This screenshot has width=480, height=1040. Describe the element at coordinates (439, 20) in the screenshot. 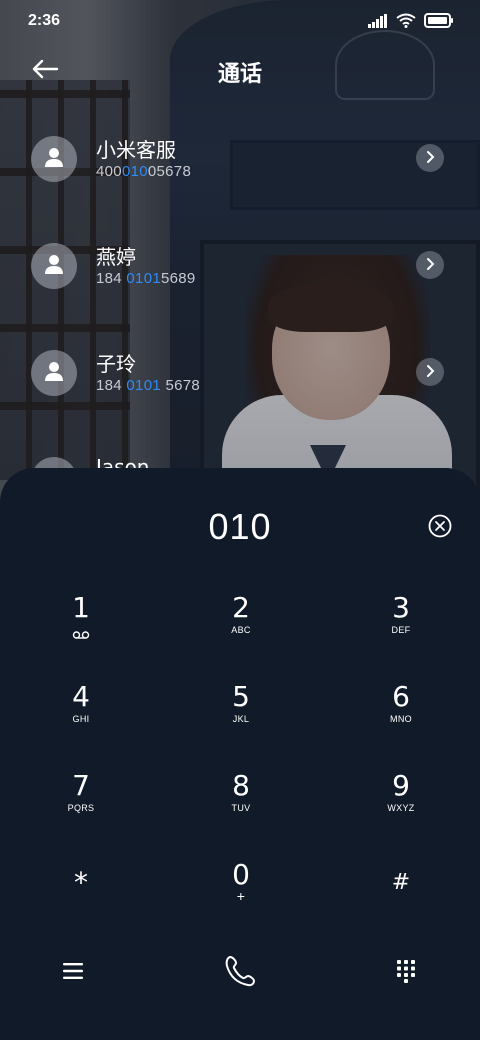

I see `battery-icon` at that location.